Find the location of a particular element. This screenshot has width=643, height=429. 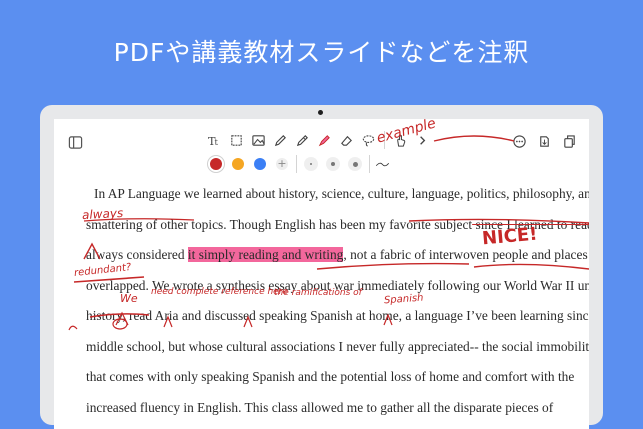

color-swatch-red is located at coordinates (216, 164).